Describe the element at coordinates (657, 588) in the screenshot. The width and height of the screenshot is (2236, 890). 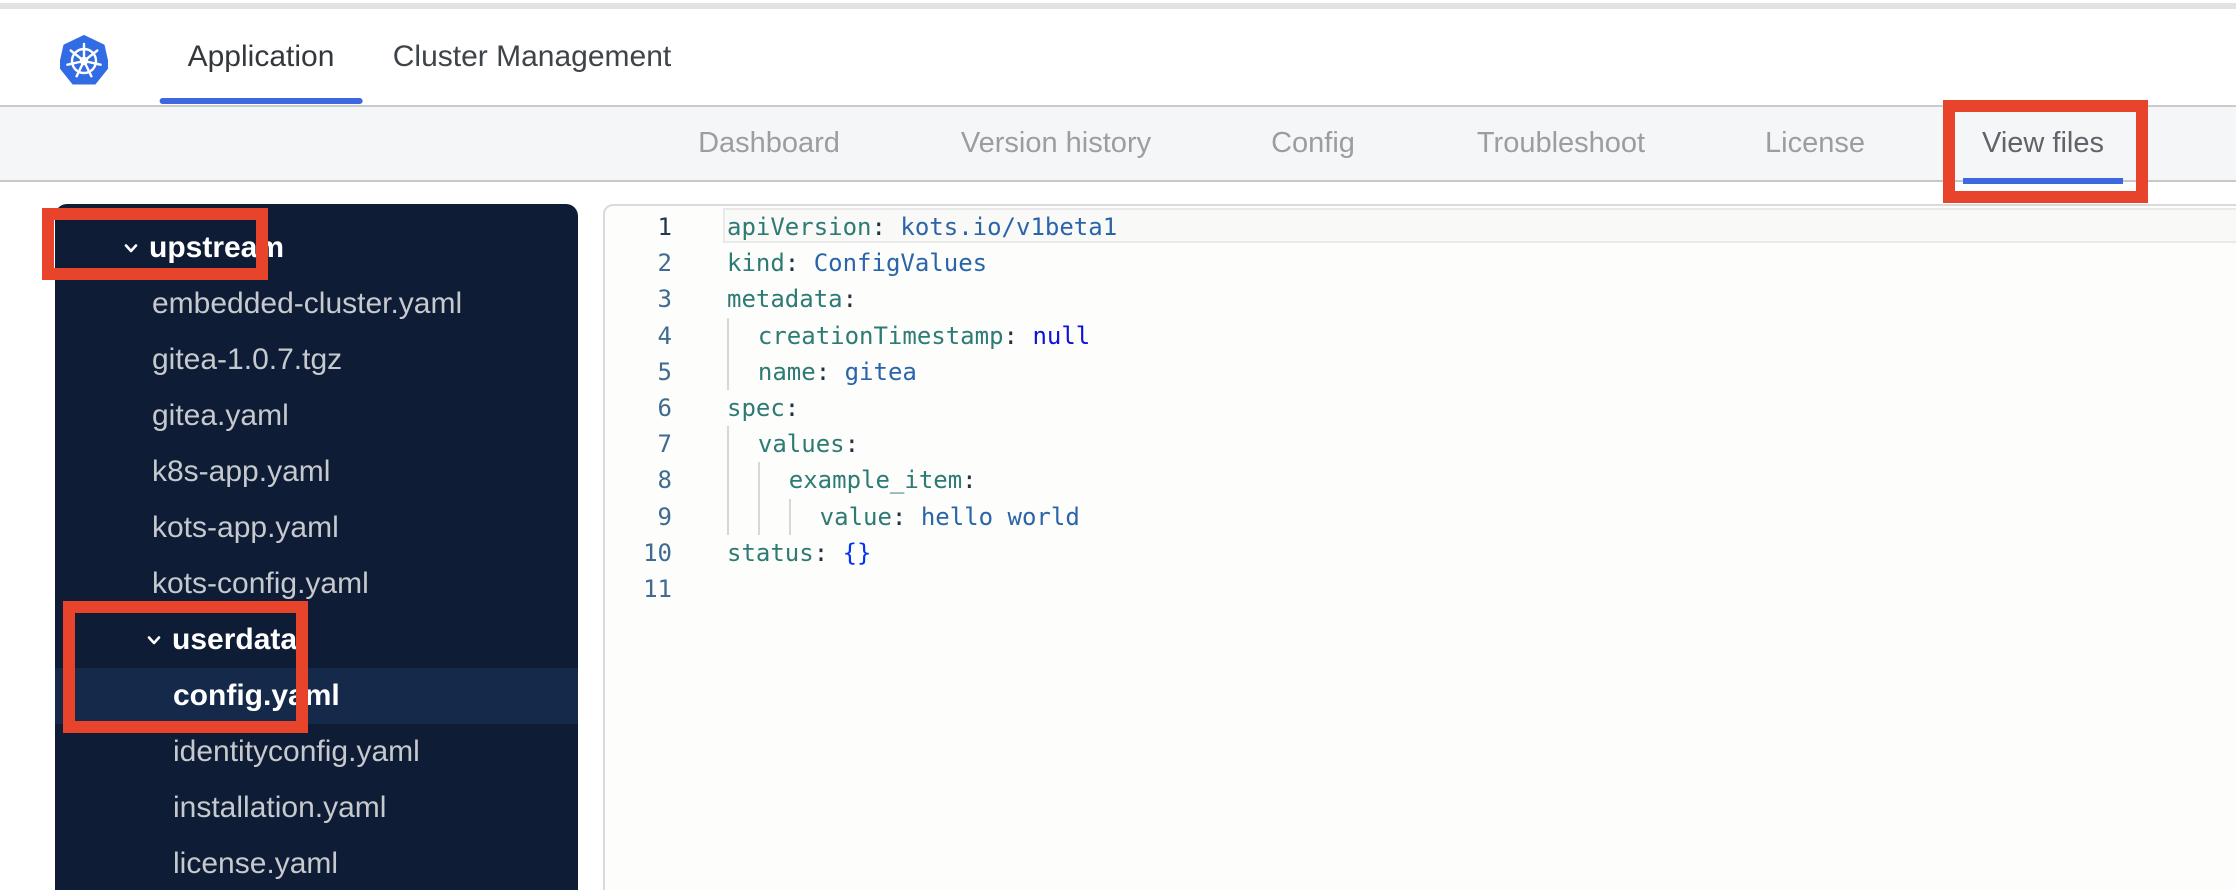
I see `line-number: 11` at that location.